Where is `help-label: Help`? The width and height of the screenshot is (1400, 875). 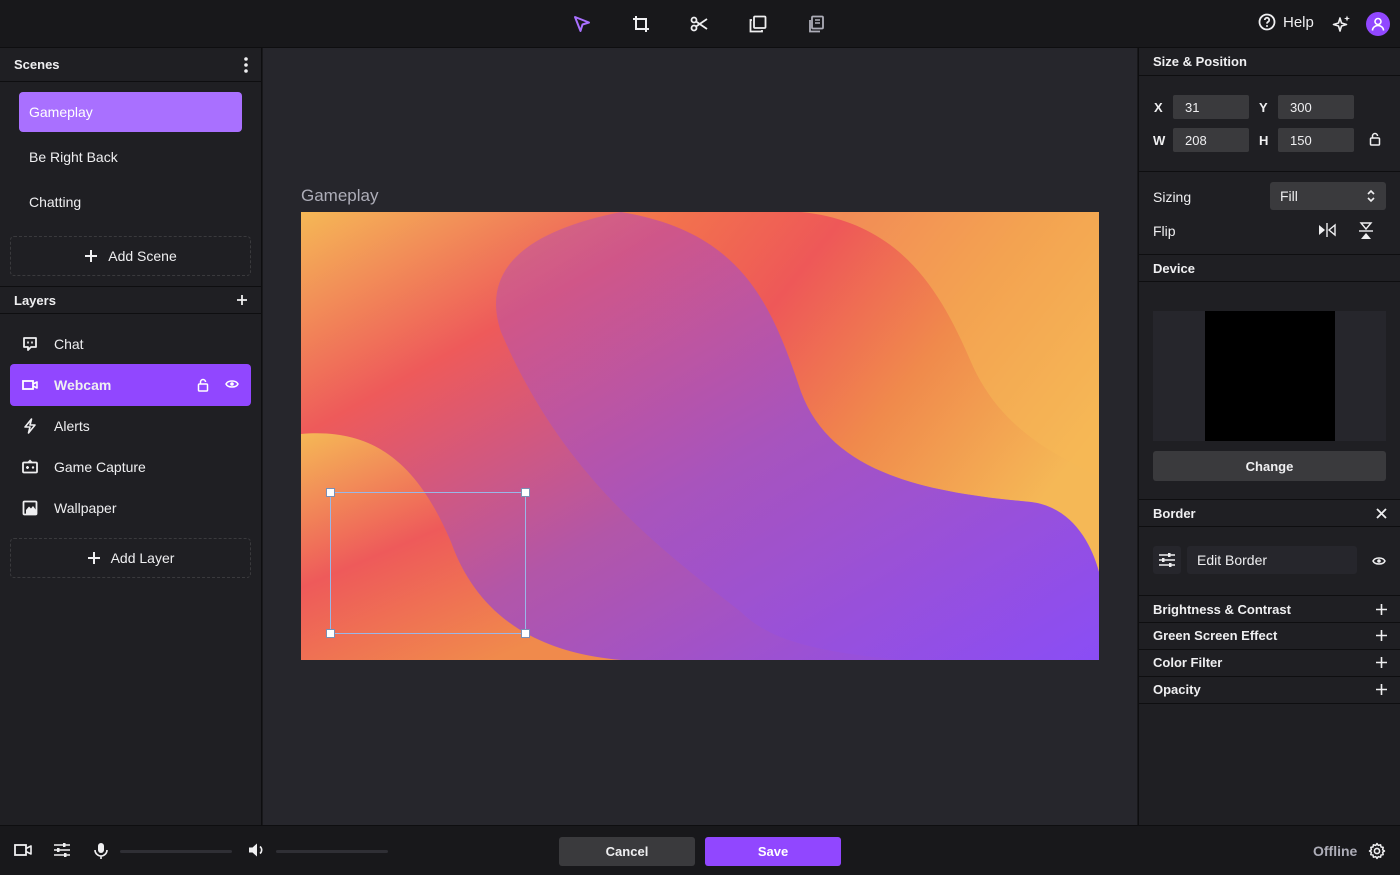 help-label: Help is located at coordinates (1298, 22).